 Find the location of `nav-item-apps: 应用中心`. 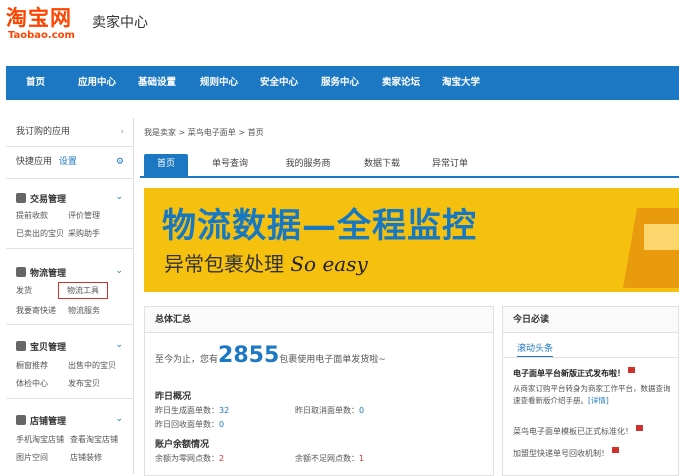

nav-item-apps: 应用中心 is located at coordinates (97, 83).